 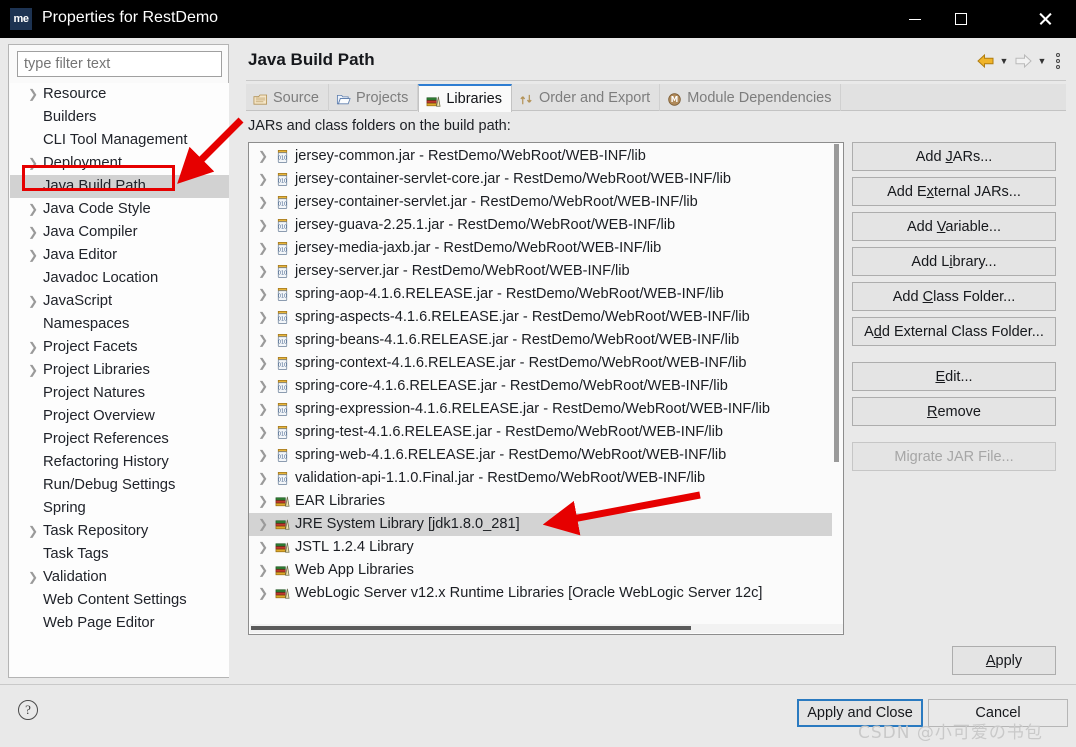 What do you see at coordinates (541, 501) in the screenshot?
I see `build-path-entry: ❯ EAR Libraries` at bounding box center [541, 501].